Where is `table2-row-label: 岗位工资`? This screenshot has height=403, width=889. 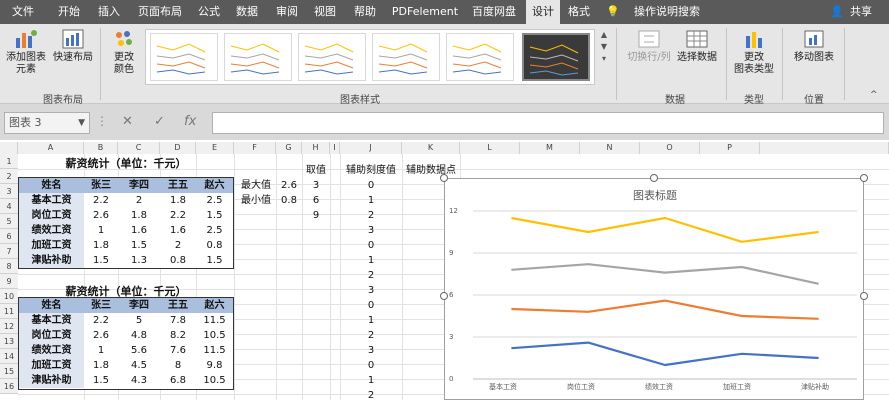
table2-row-label: 岗位工资 is located at coordinates (51, 335).